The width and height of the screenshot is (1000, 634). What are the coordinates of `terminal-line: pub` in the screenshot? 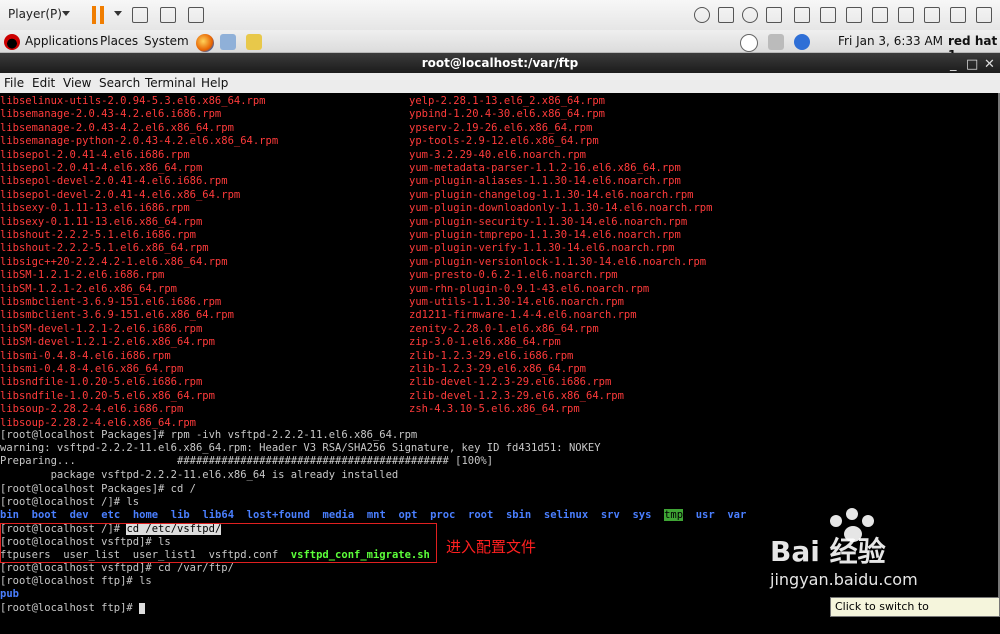 It's located at (9, 594).